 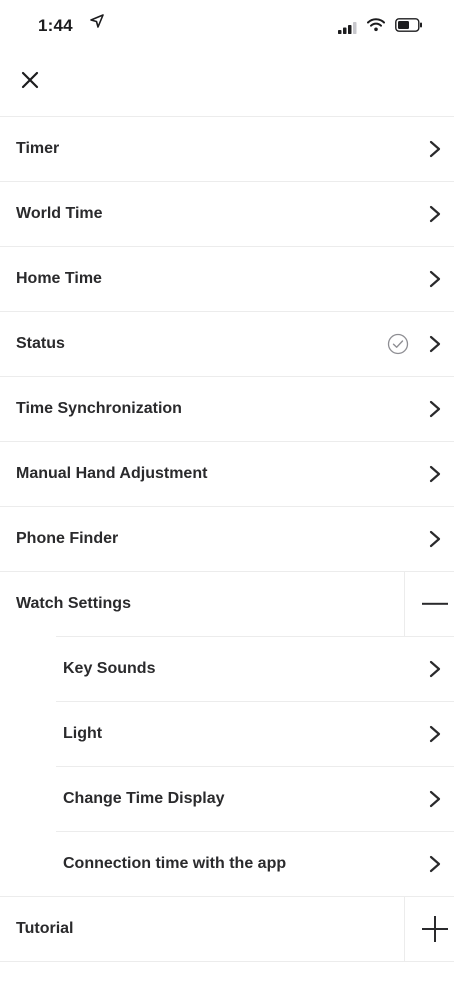 What do you see at coordinates (409, 27) in the screenshot?
I see `battery-icon` at bounding box center [409, 27].